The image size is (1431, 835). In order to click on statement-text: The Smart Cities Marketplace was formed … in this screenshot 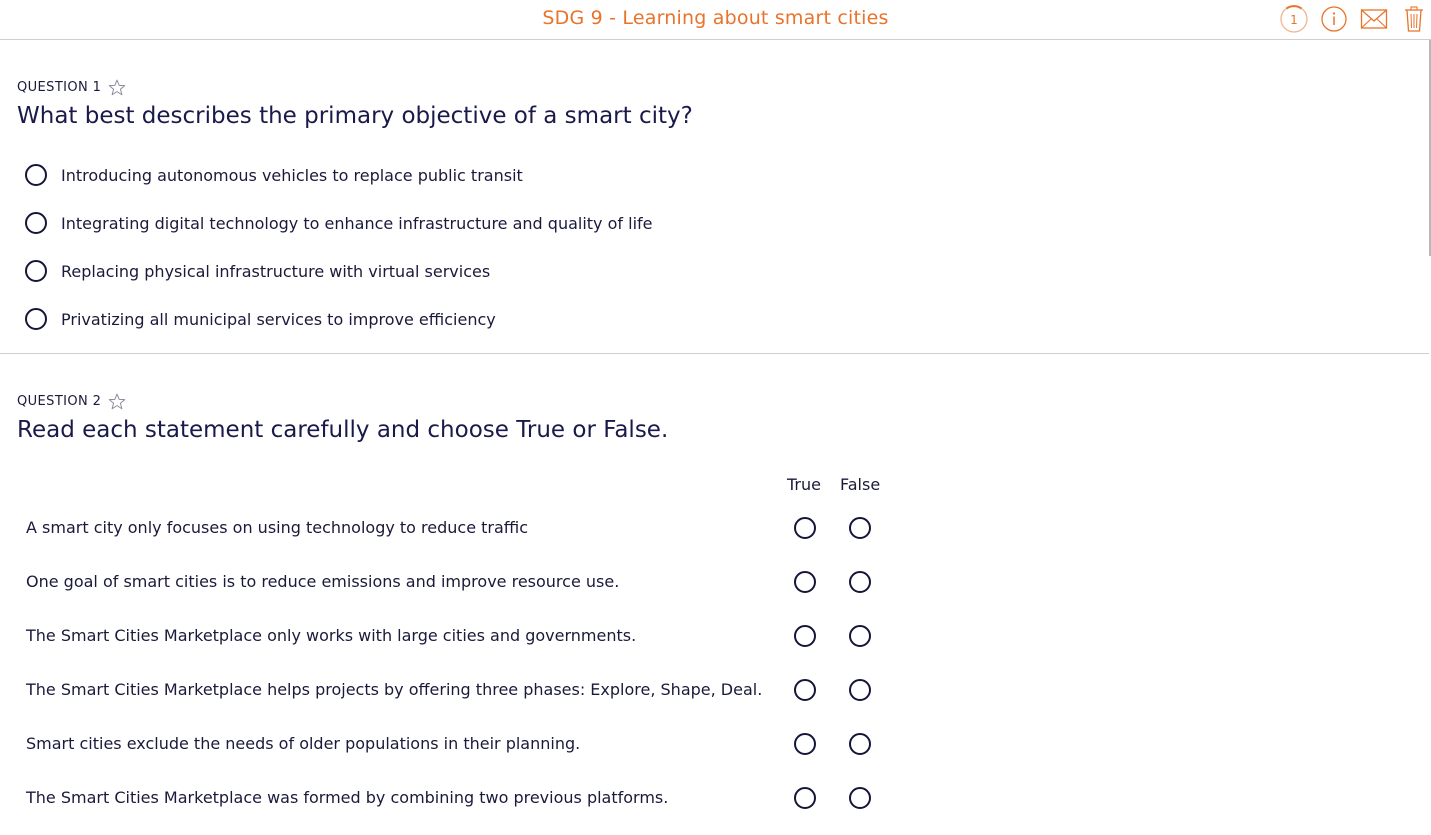, I will do `click(347, 797)`.